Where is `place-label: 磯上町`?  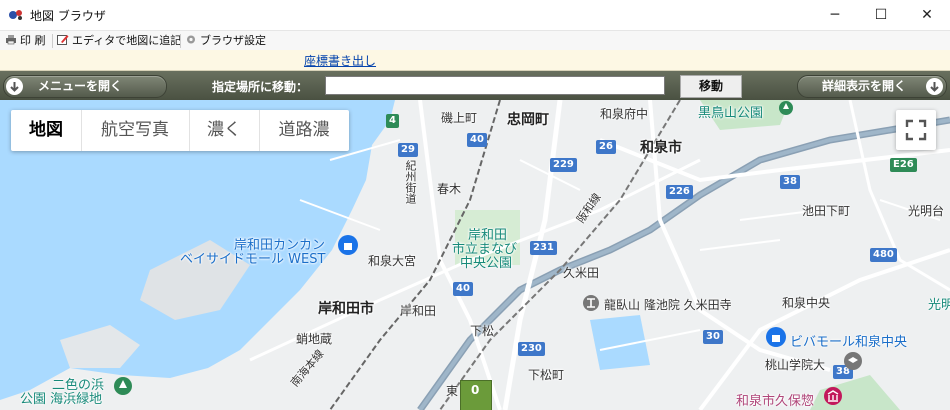
place-label: 磯上町 is located at coordinates (459, 118).